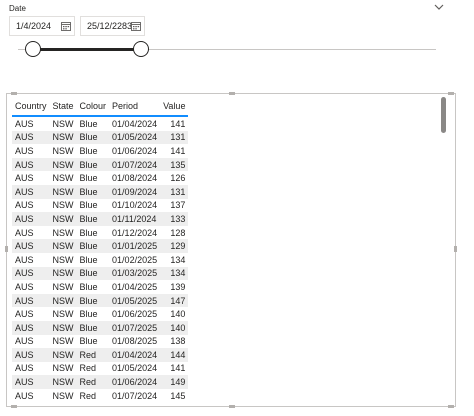 The image size is (474, 416). Describe the element at coordinates (178, 395) in the screenshot. I see `table-cell: 145` at that location.